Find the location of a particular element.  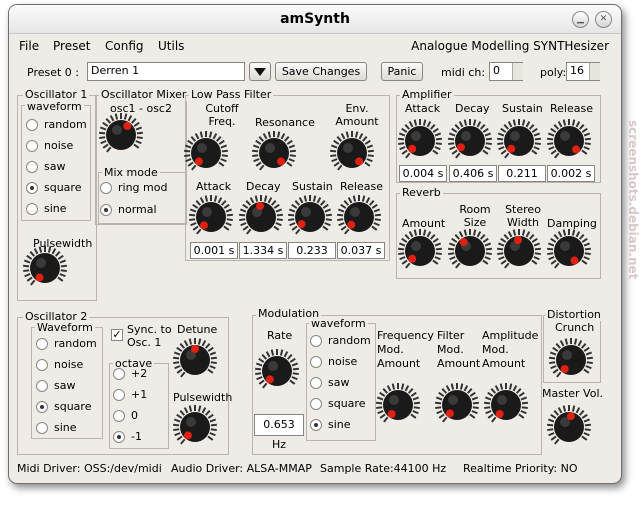

mixer-balance-knob is located at coordinates (121, 133).